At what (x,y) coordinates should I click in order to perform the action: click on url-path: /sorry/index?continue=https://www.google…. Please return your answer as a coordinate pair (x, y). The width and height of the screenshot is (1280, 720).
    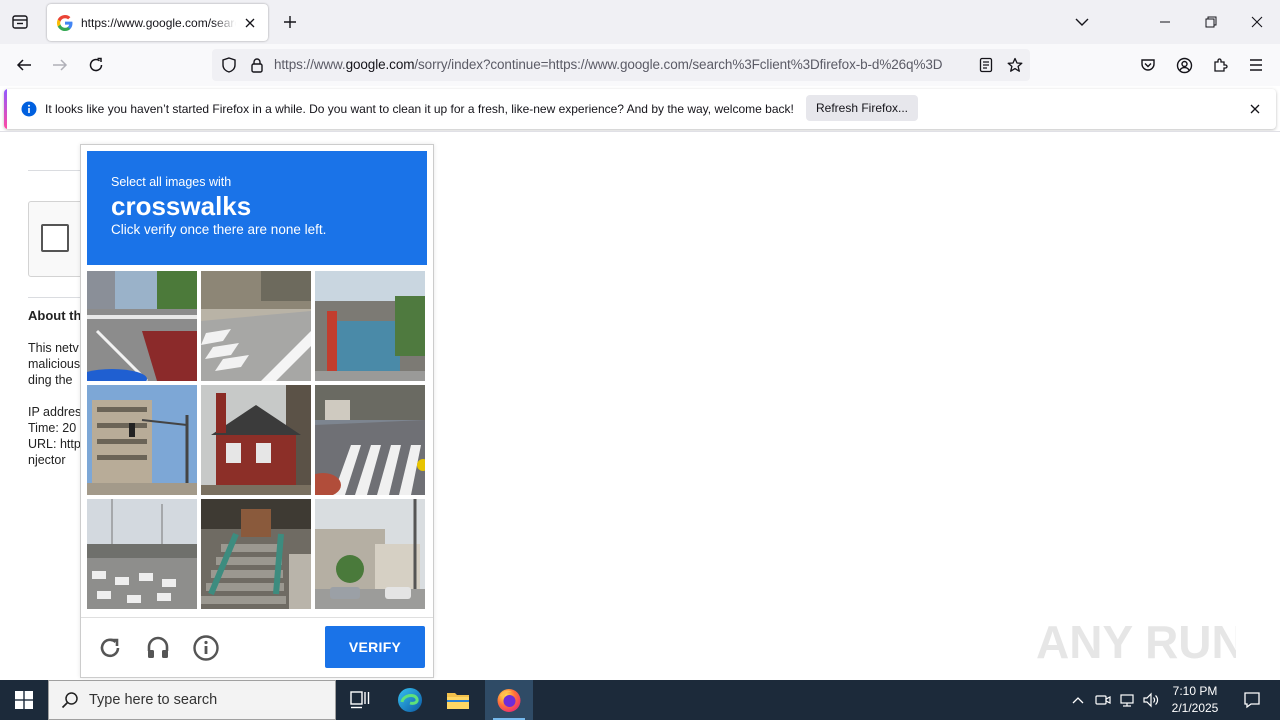
    Looking at the image, I should click on (678, 64).